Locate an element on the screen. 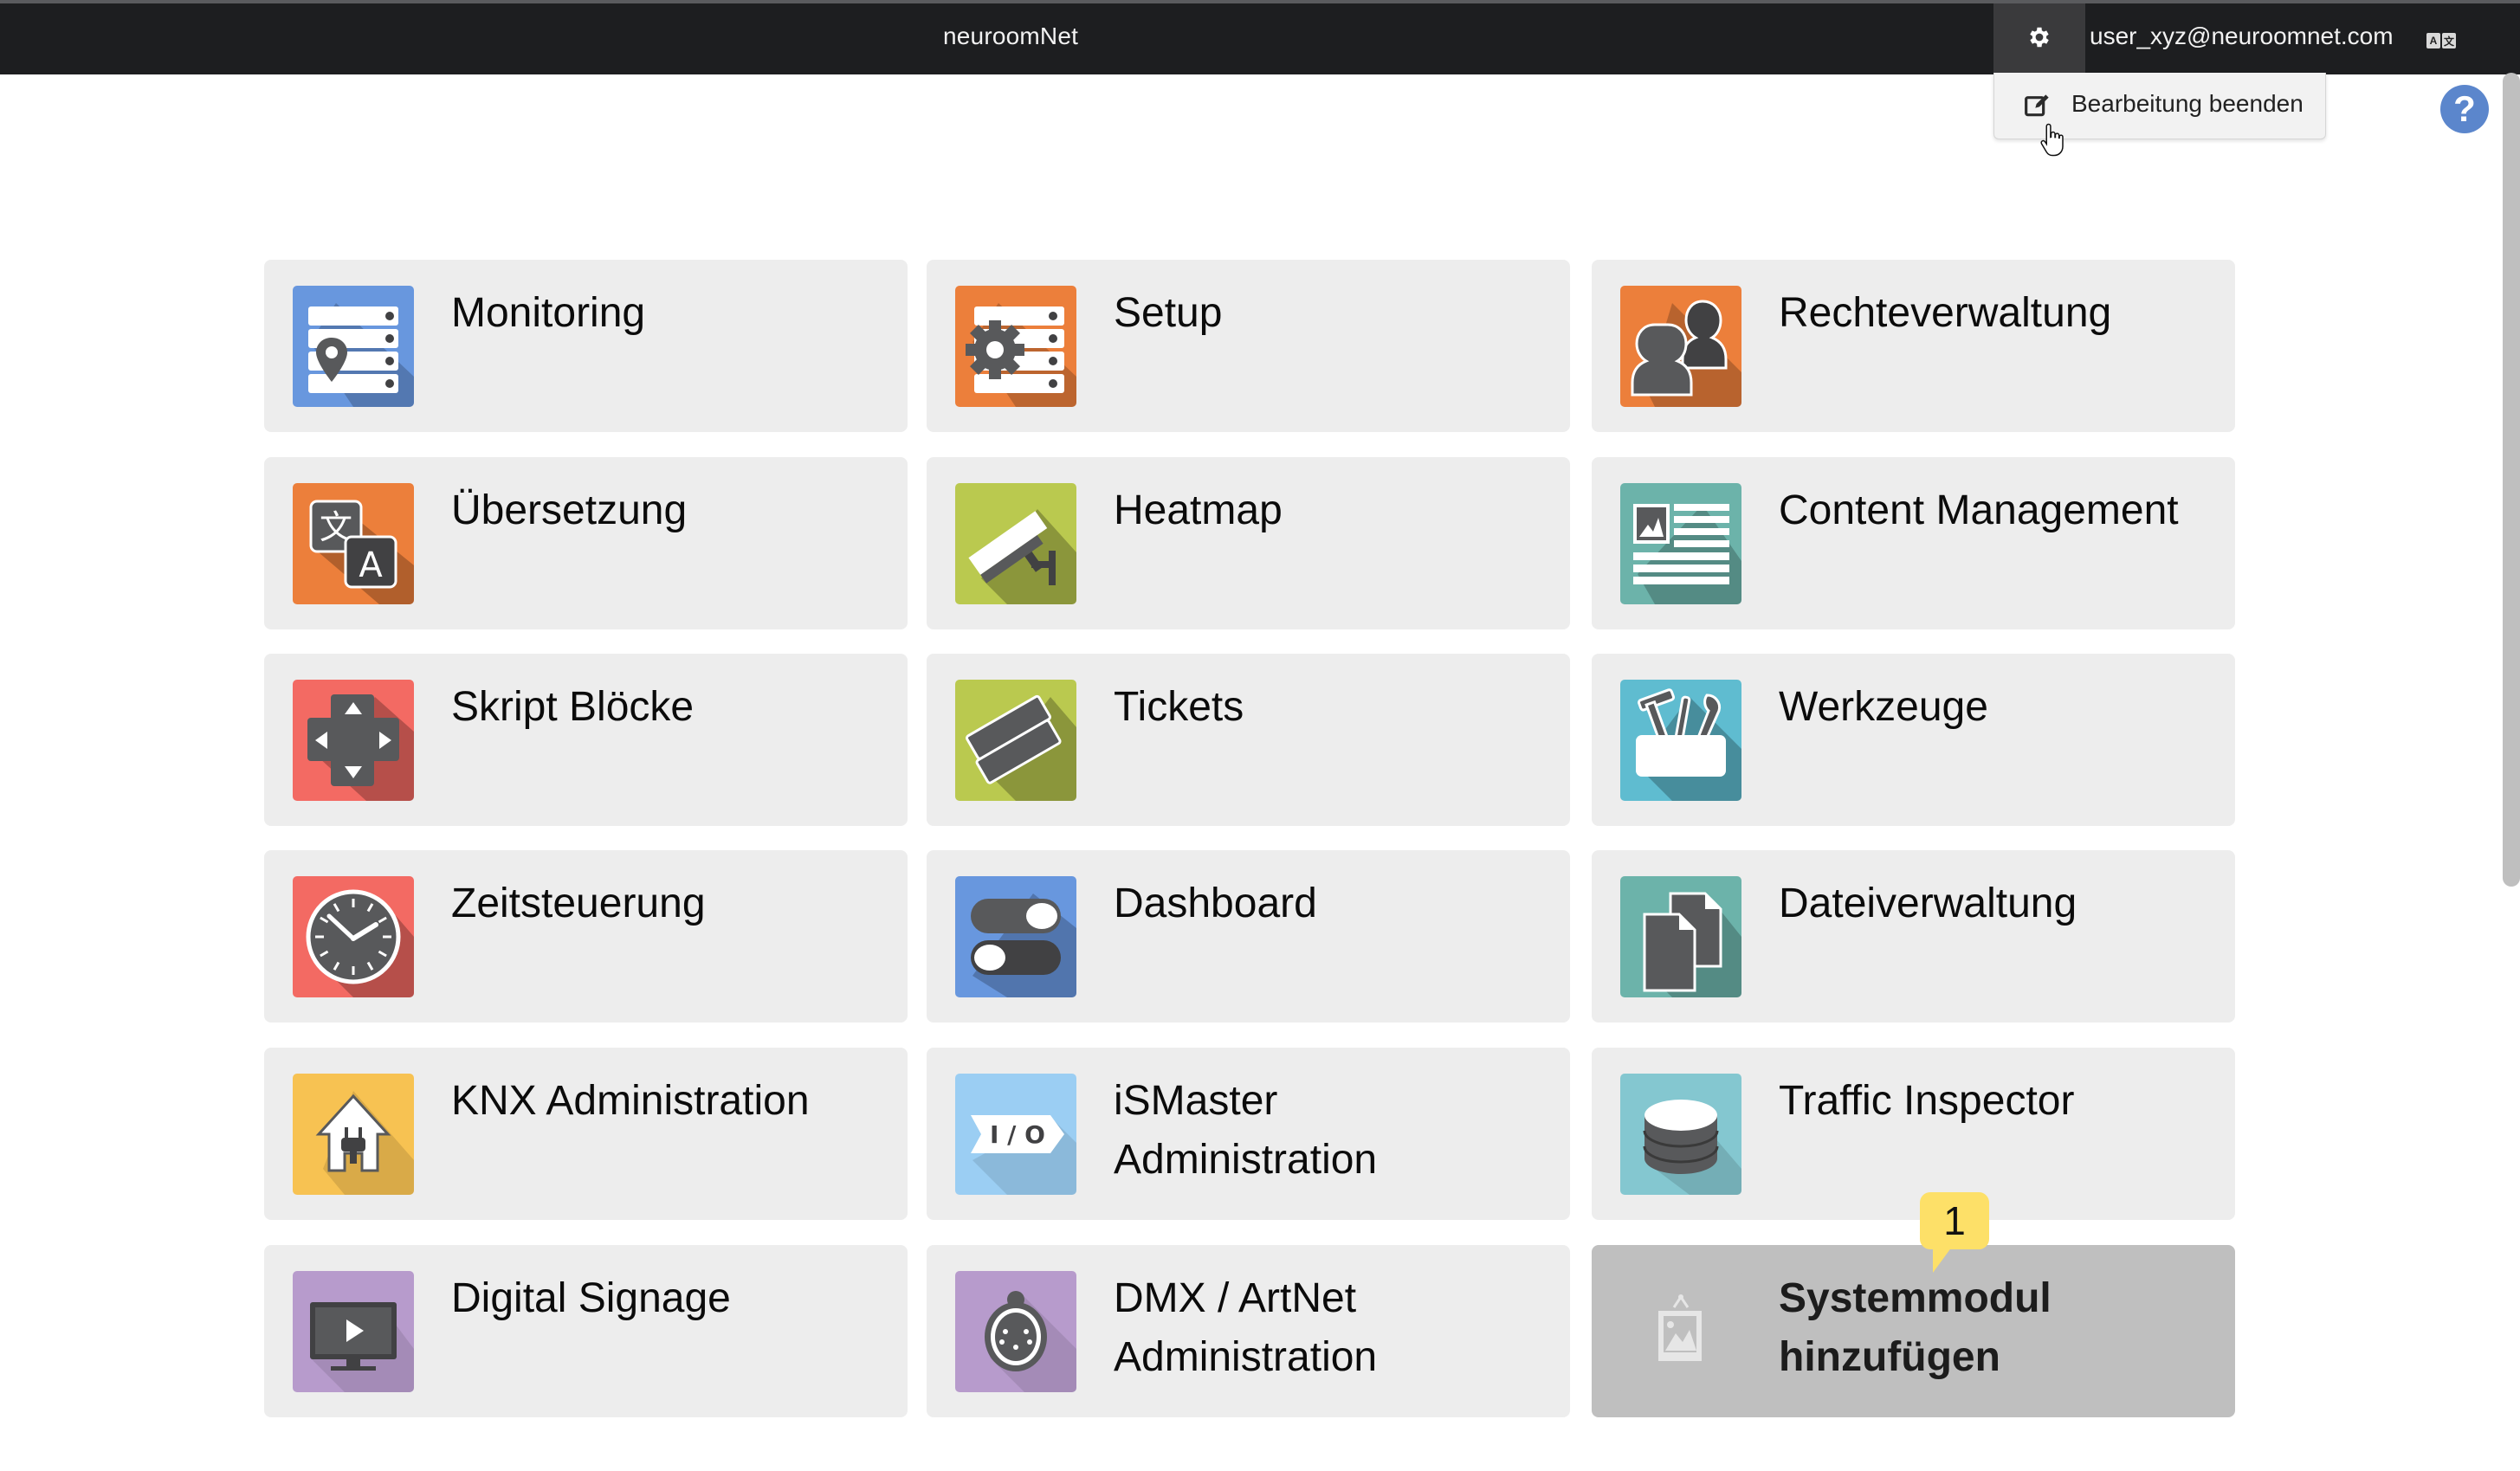 The image size is (2520, 1471). app-title: neuroomNet is located at coordinates (1011, 36).